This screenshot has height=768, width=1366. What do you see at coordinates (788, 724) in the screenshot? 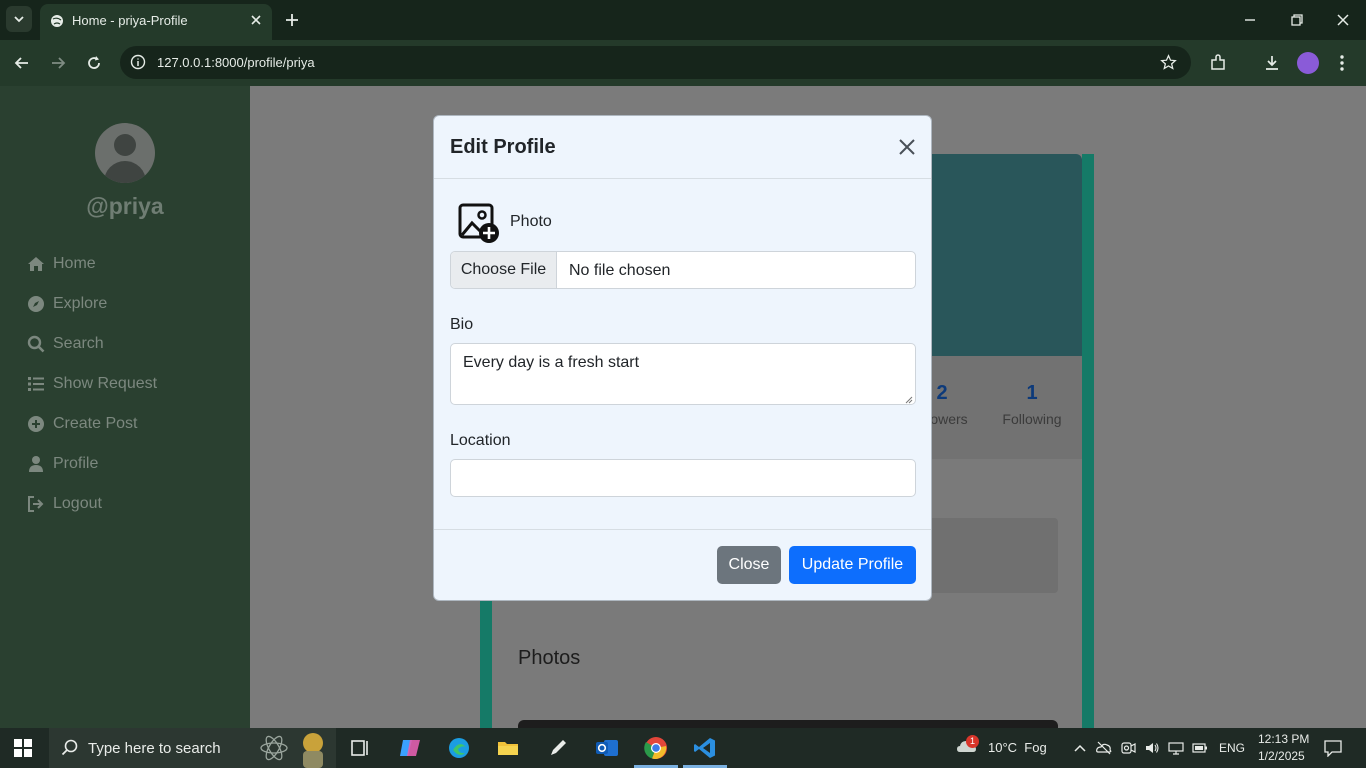
I see `photo-thumbnails` at bounding box center [788, 724].